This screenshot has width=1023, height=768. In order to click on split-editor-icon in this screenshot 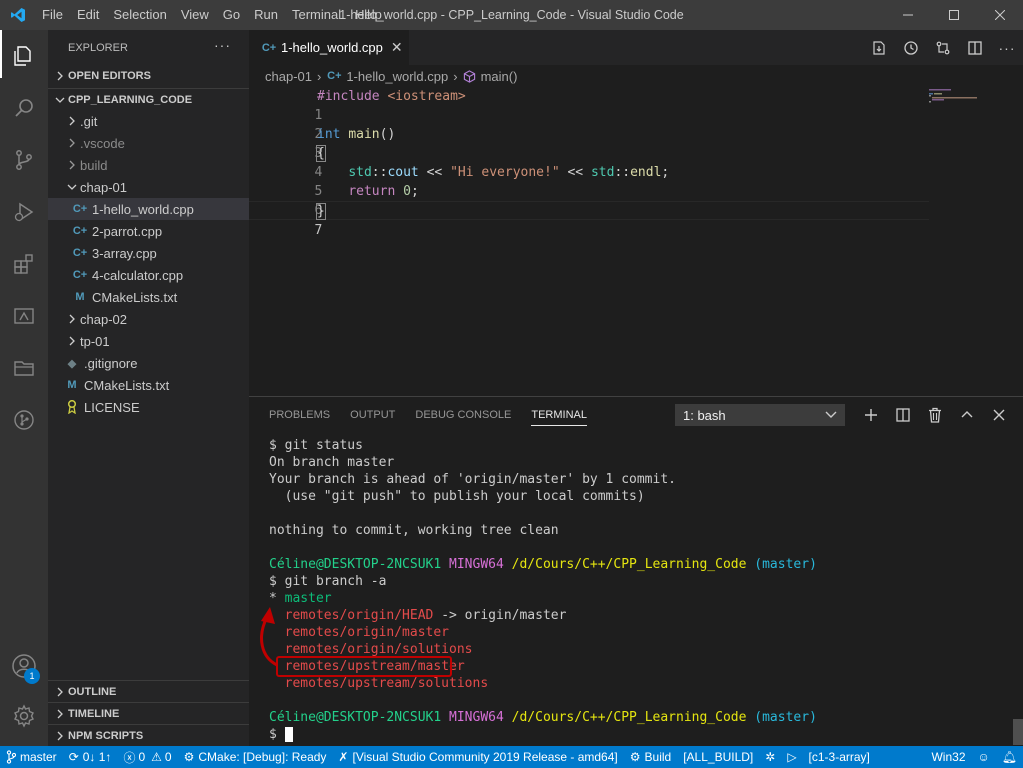, I will do `click(975, 47)`.